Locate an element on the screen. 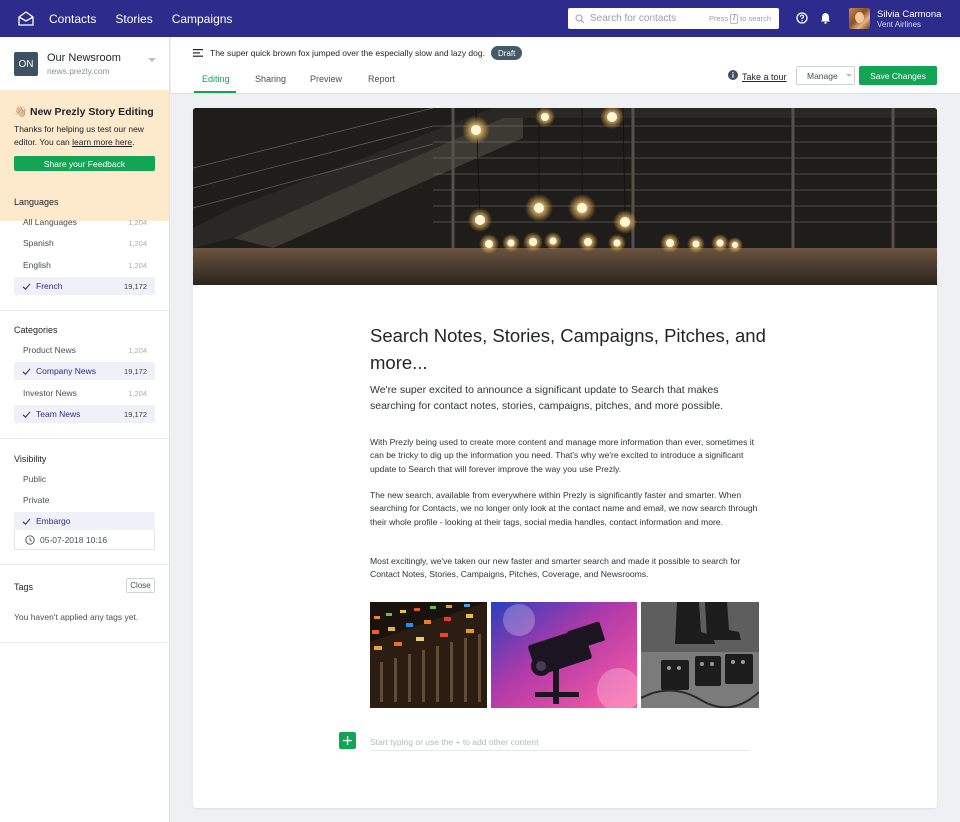 This screenshot has width=960, height=822. save-changes-button: Save Changes is located at coordinates (898, 75).